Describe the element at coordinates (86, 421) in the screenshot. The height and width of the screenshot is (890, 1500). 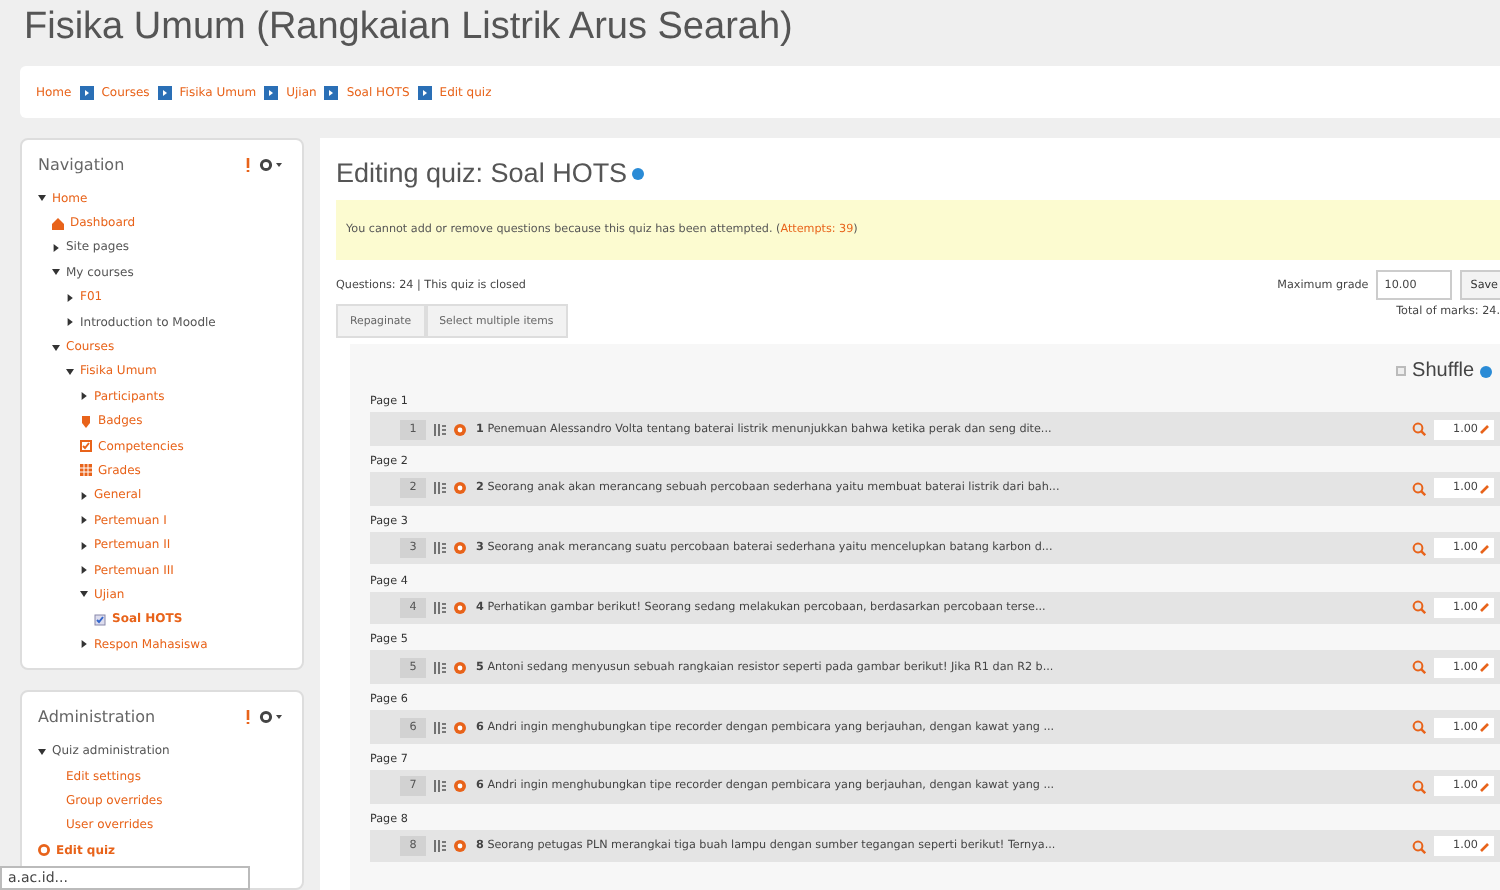
I see `shield-icon` at that location.